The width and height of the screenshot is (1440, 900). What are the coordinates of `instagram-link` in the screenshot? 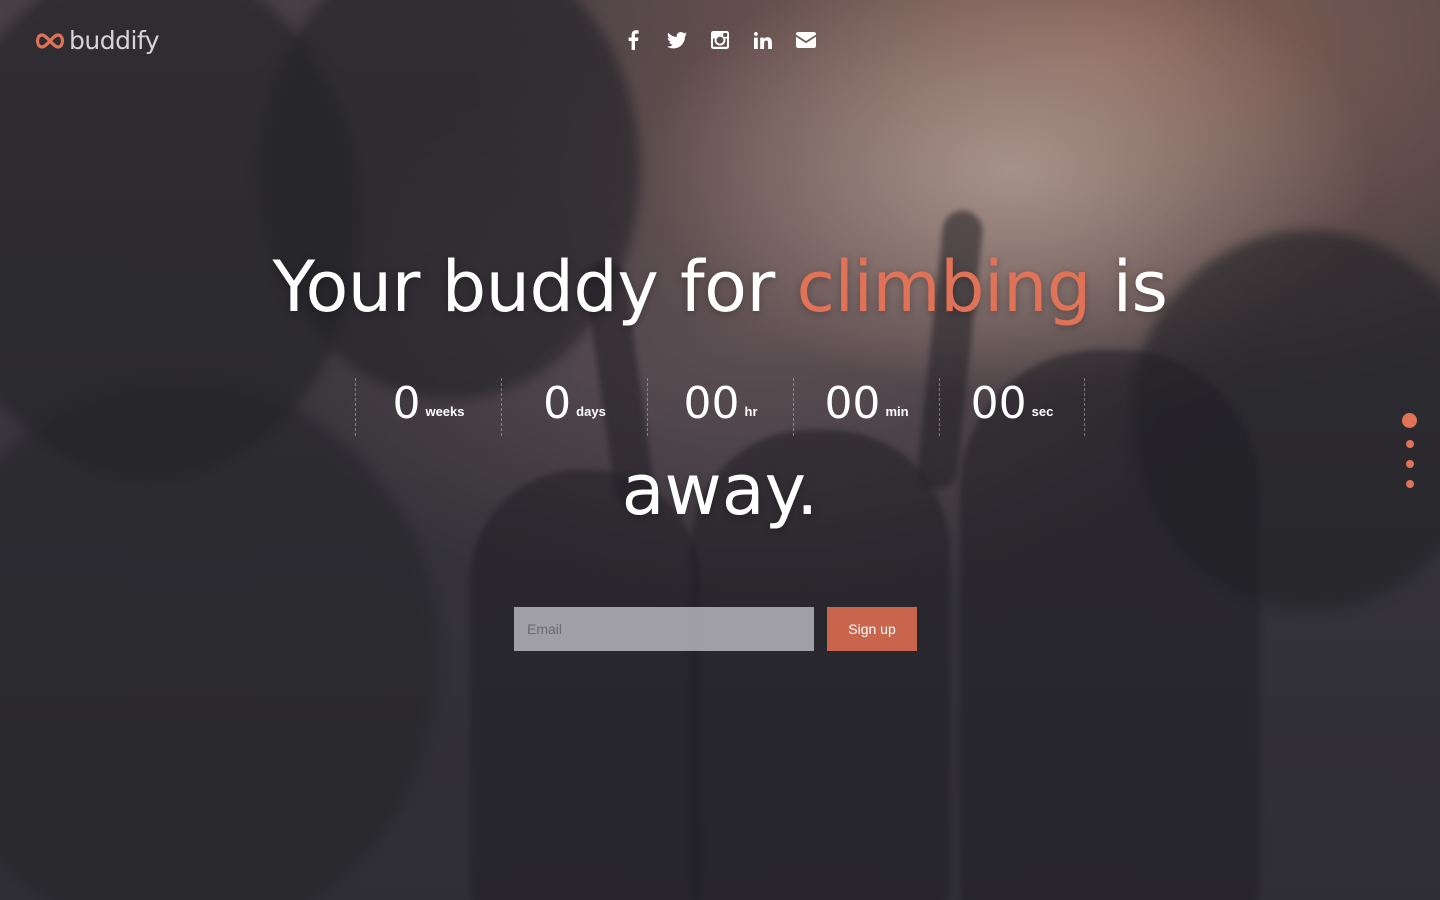 It's located at (719, 40).